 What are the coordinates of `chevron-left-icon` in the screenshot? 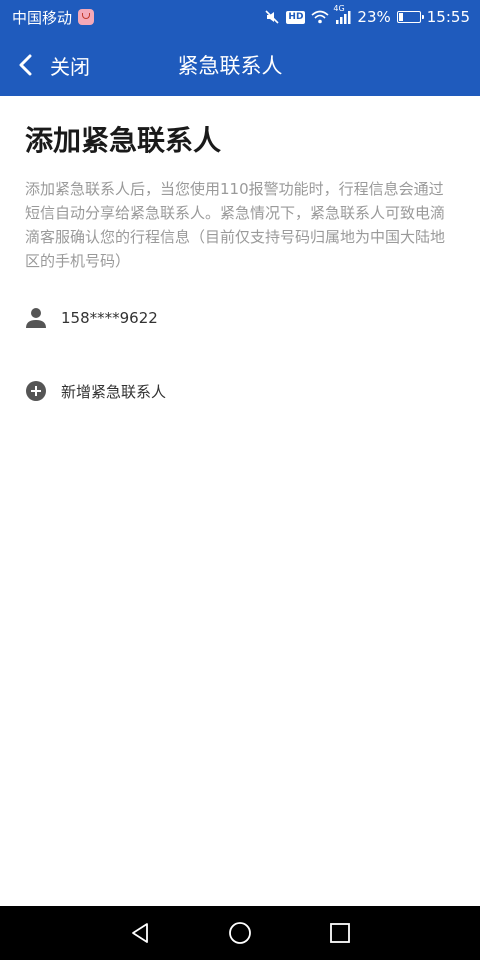 It's located at (25, 65).